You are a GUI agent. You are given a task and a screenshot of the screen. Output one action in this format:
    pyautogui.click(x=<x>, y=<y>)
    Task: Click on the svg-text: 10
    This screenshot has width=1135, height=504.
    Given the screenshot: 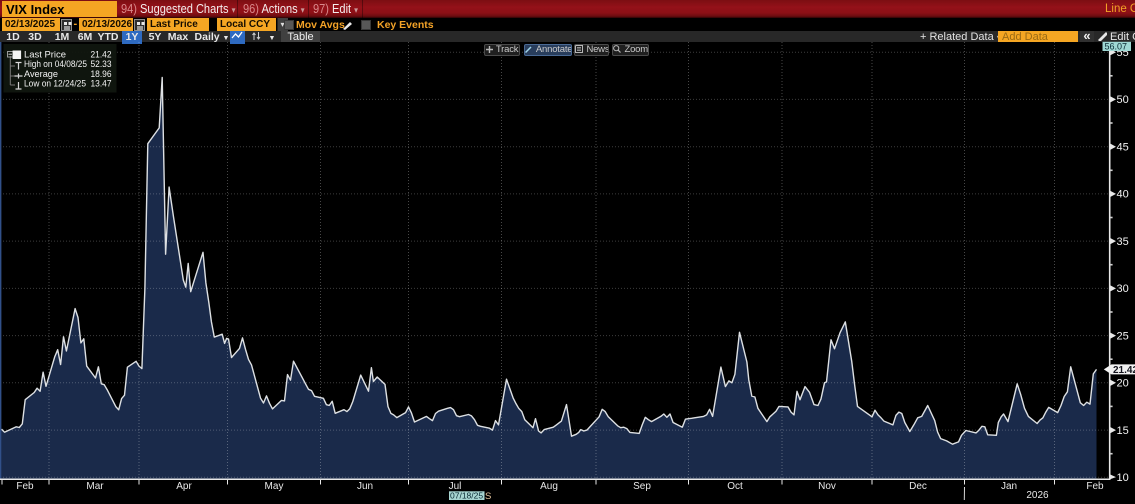 What is the action you would take?
    pyautogui.click(x=1123, y=478)
    